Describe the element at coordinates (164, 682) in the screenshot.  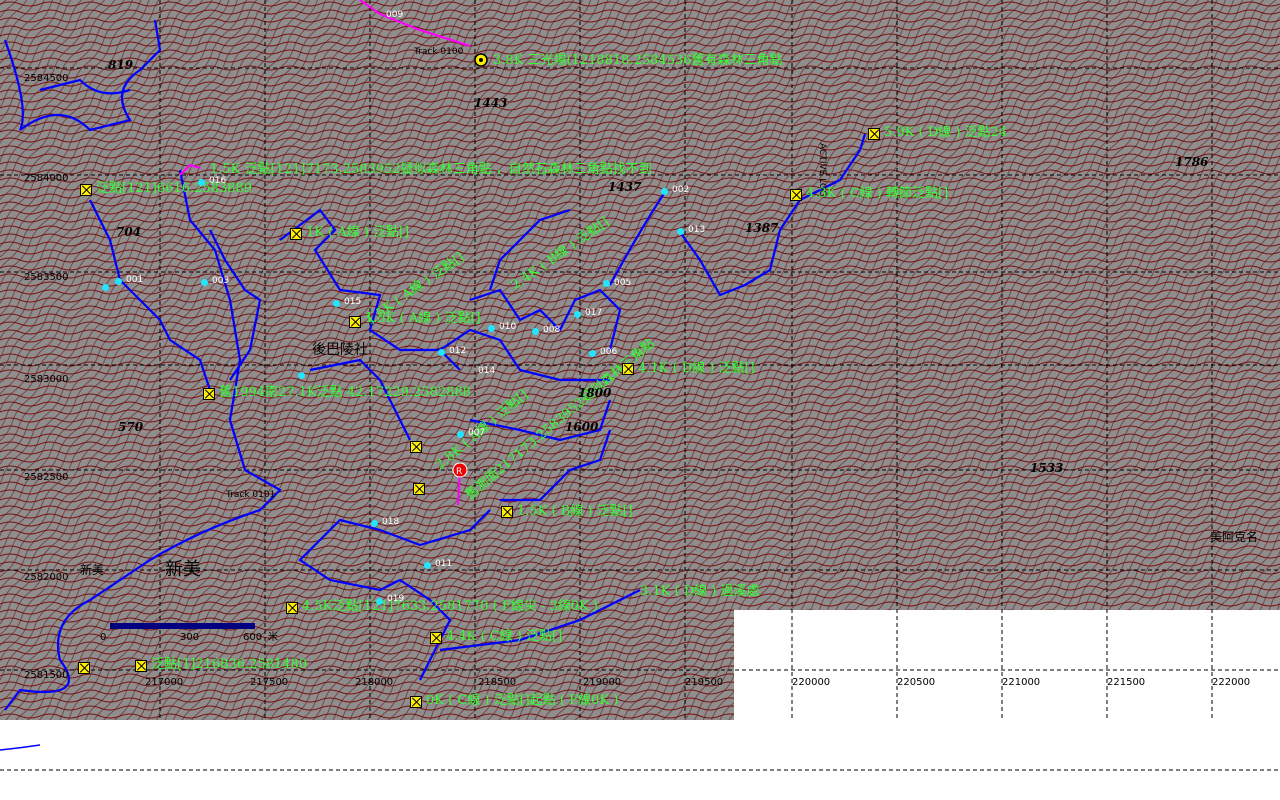
I see `easting-label: 217000` at that location.